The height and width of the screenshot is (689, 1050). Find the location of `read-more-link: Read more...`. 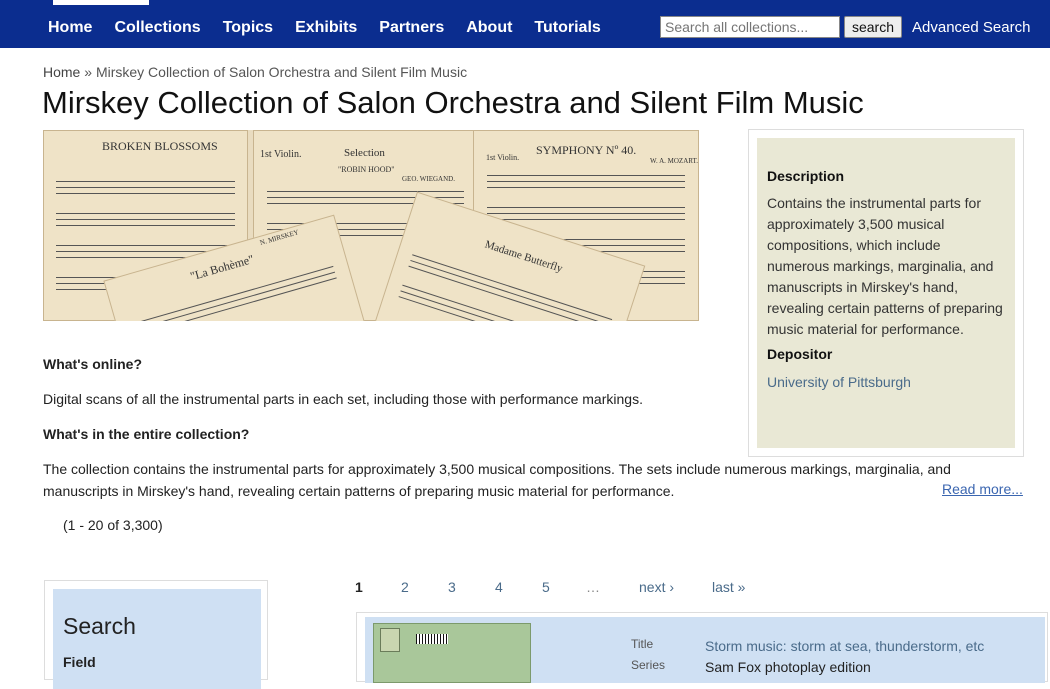

read-more-link: Read more... is located at coordinates (982, 489).